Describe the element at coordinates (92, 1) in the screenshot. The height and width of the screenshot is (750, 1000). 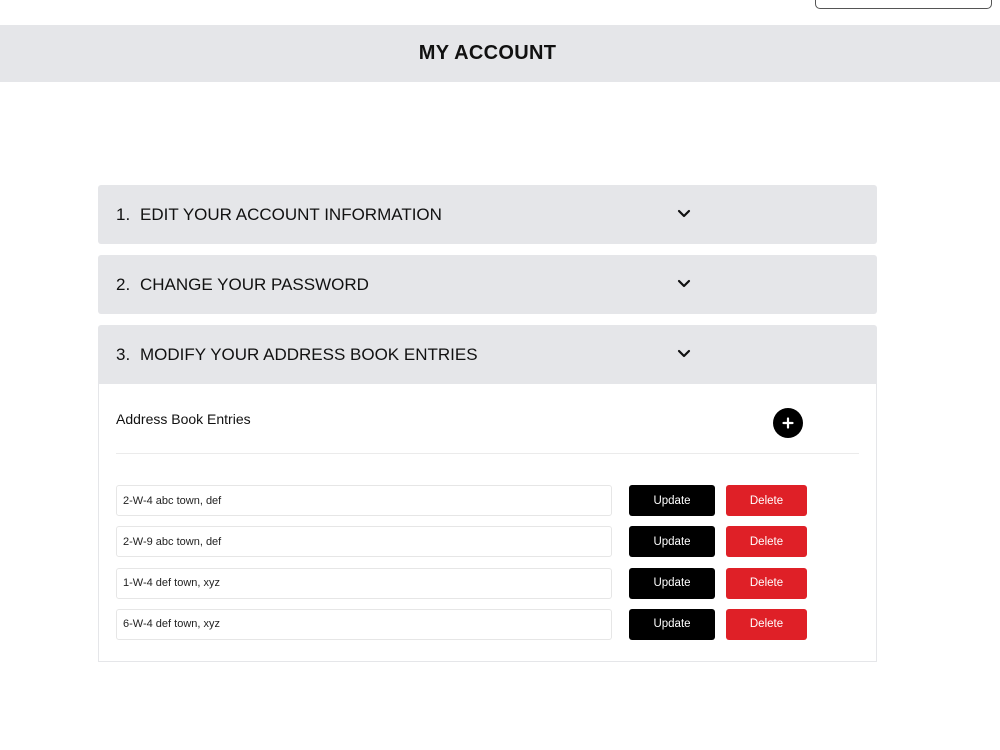
I see `top-edge-fragment` at that location.